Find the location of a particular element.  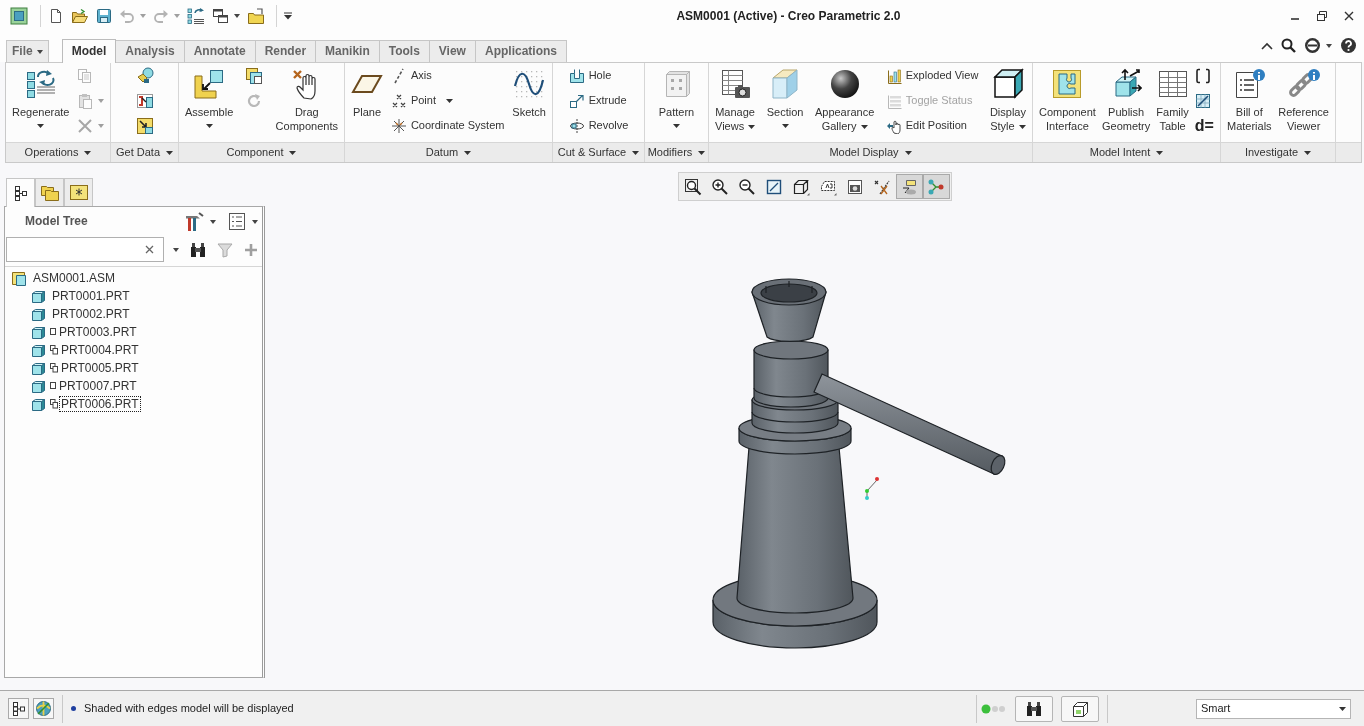

appearance-gallery-button: Appearance Gallery is located at coordinates (844, 98).